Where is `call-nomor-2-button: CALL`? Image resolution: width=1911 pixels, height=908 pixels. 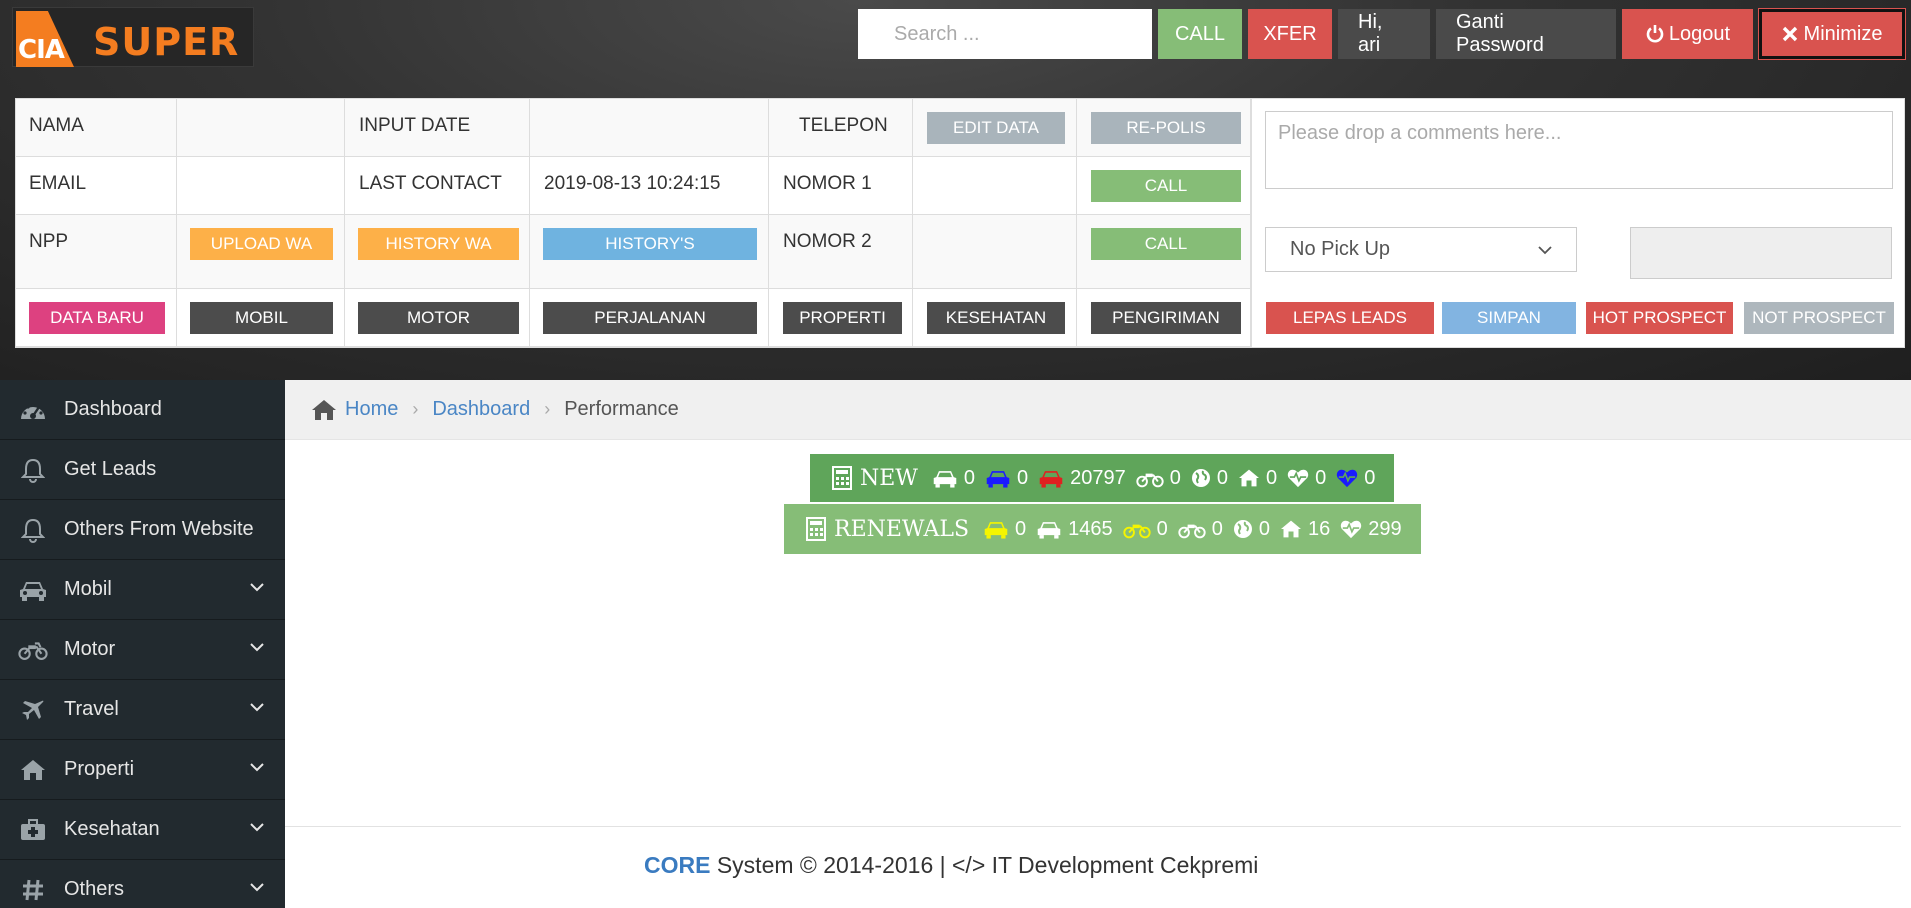 call-nomor-2-button: CALL is located at coordinates (1166, 244).